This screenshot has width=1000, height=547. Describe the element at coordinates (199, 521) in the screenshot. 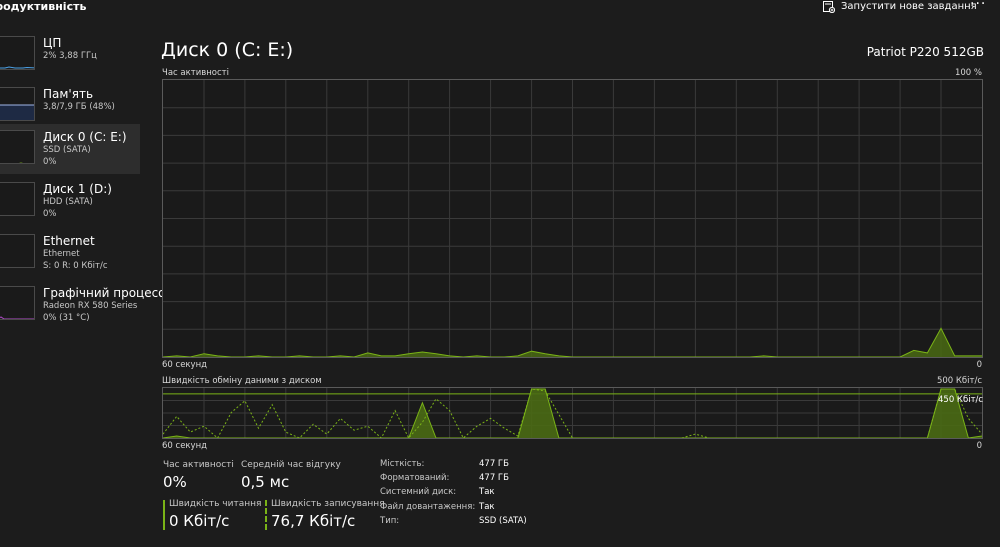

I see `read-speed-value: 0 Кбіт/с` at that location.